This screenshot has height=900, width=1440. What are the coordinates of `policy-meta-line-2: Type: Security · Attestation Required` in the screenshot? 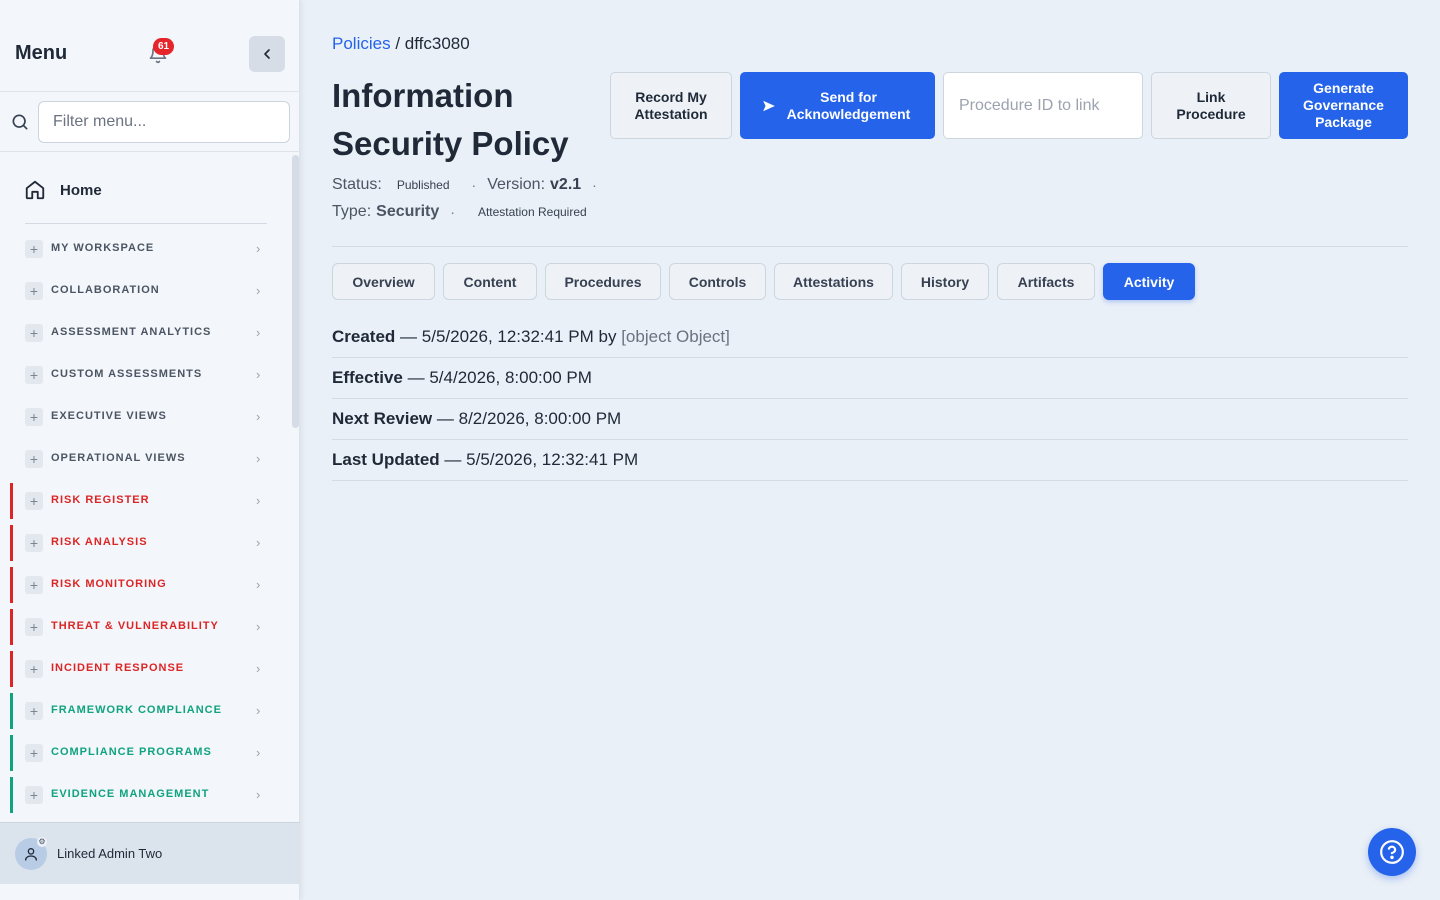 It's located at (459, 212).